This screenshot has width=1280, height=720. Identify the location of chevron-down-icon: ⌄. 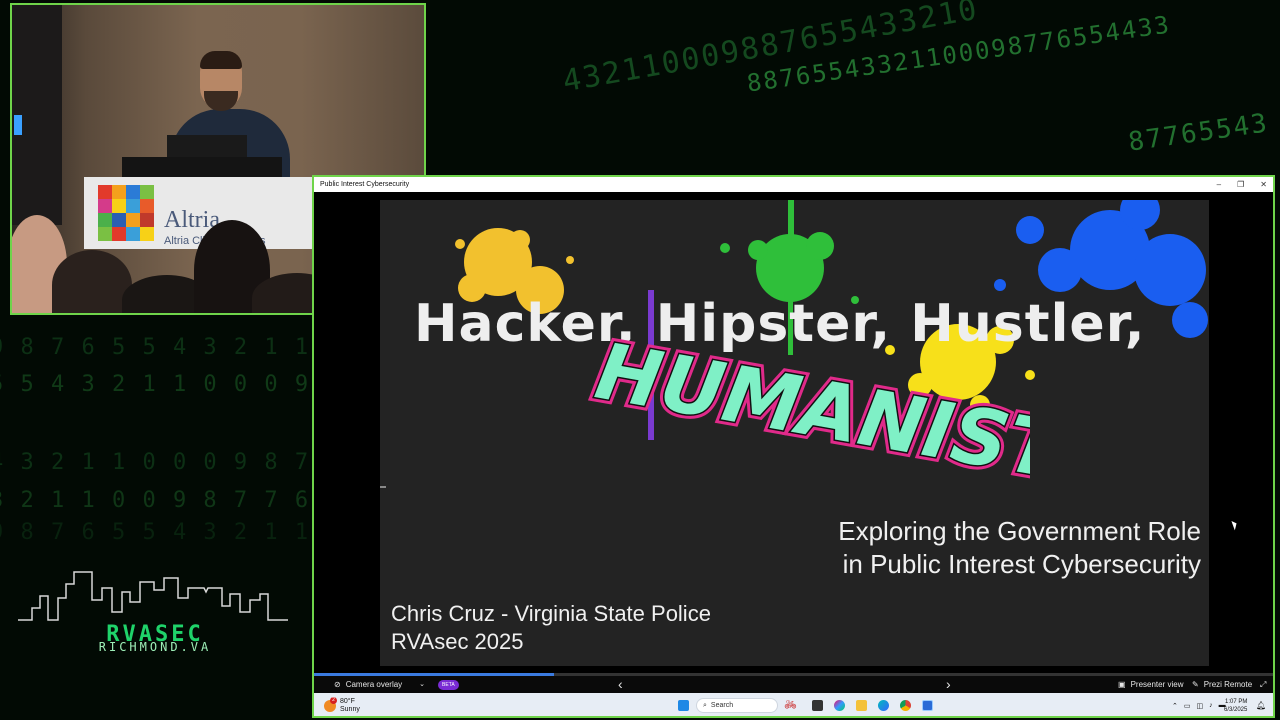
(422, 684).